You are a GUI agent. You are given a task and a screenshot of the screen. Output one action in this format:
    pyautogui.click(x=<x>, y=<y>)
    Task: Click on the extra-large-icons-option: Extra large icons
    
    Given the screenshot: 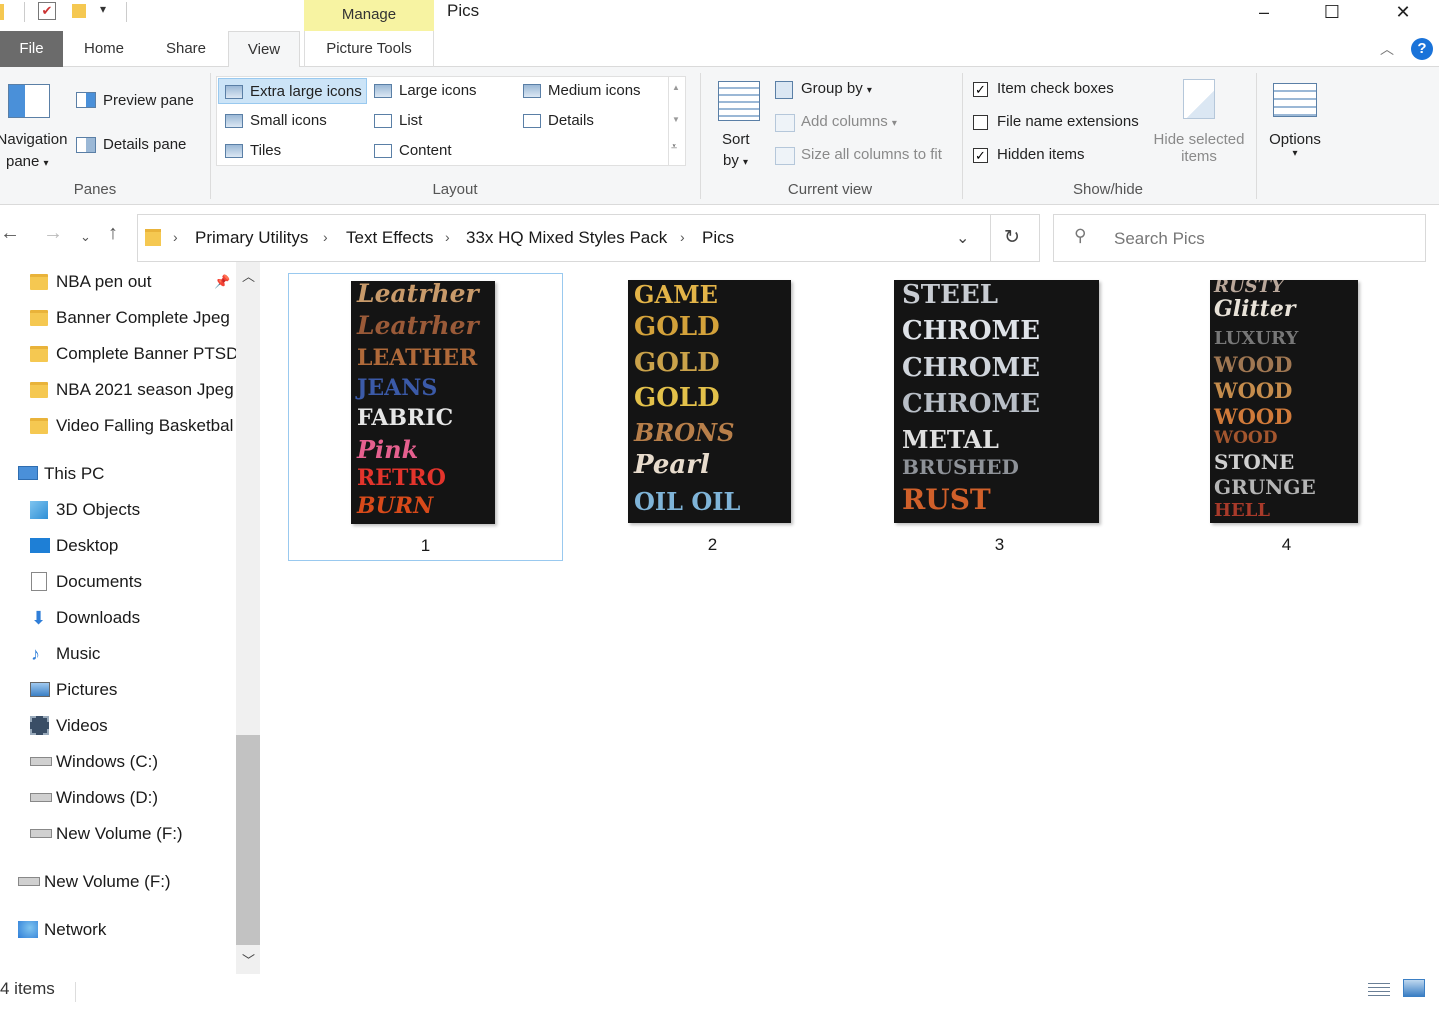 What is the action you would take?
    pyautogui.click(x=292, y=91)
    